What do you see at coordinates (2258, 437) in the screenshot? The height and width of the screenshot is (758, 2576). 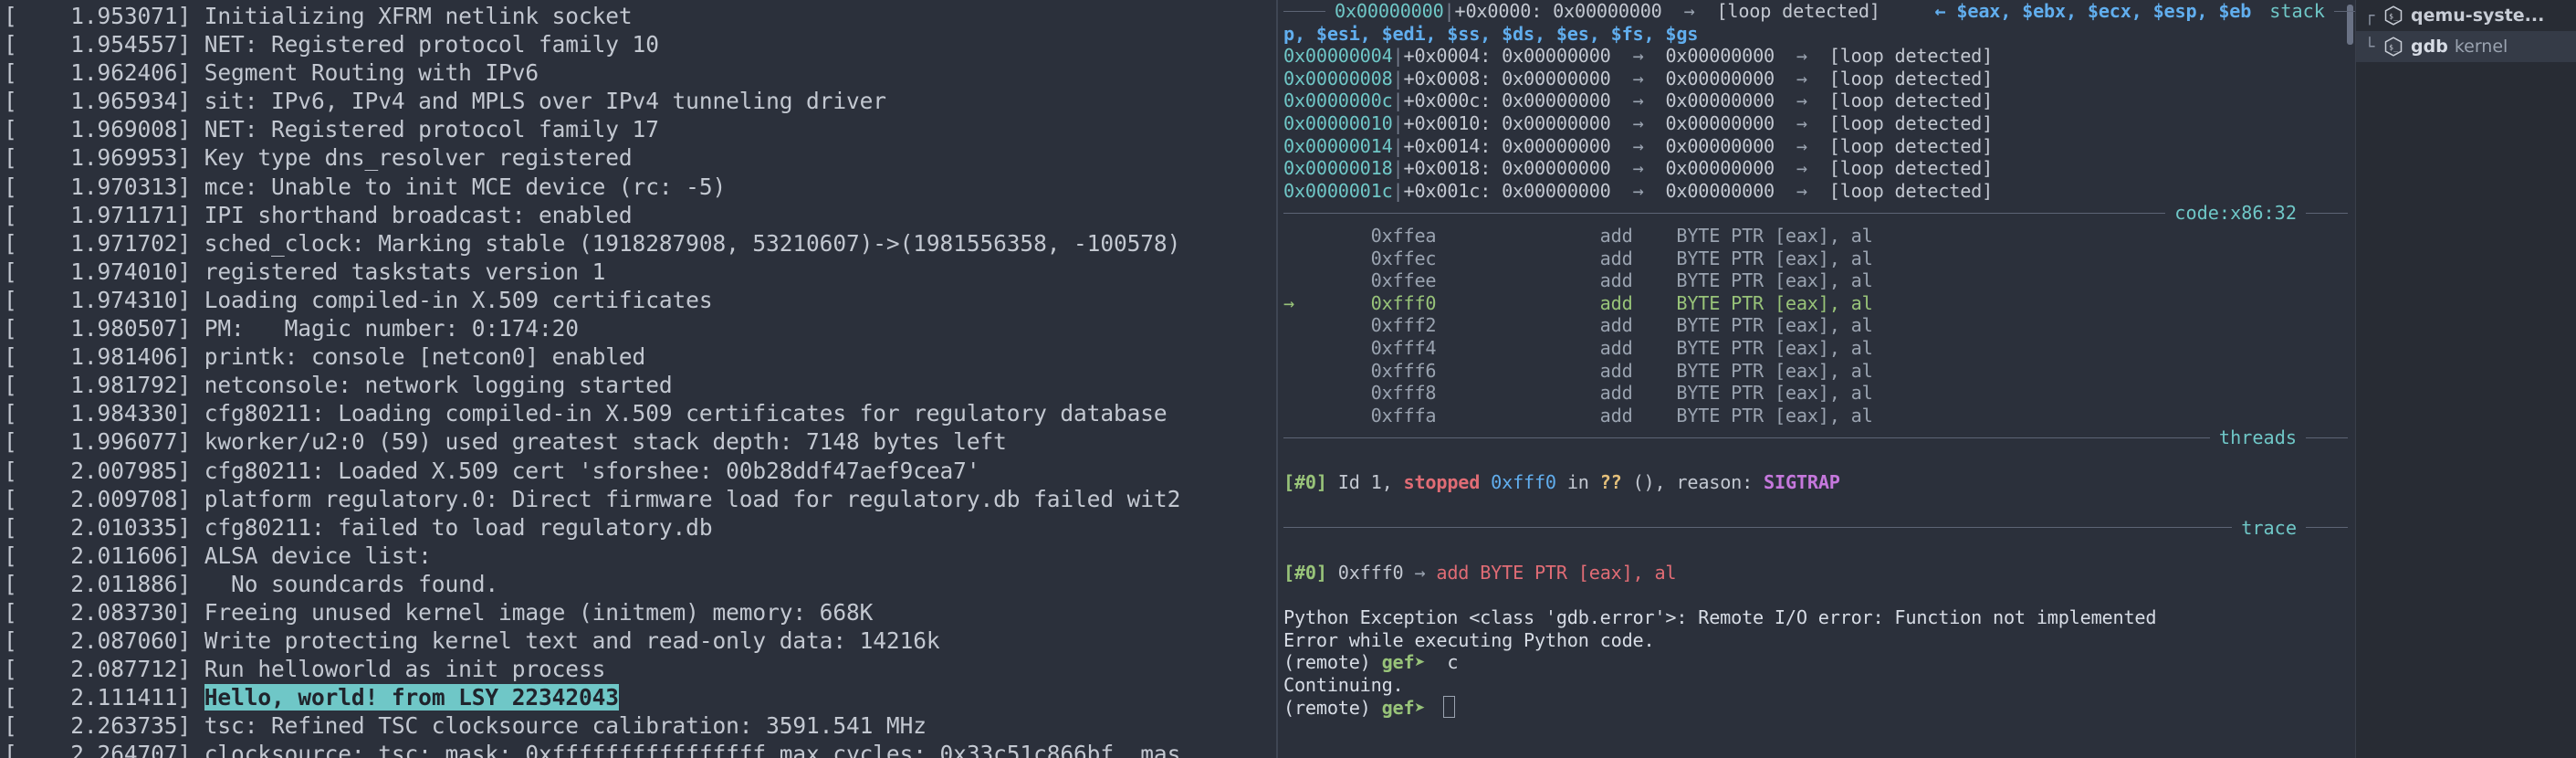 I see `section-label-threads: threads` at bounding box center [2258, 437].